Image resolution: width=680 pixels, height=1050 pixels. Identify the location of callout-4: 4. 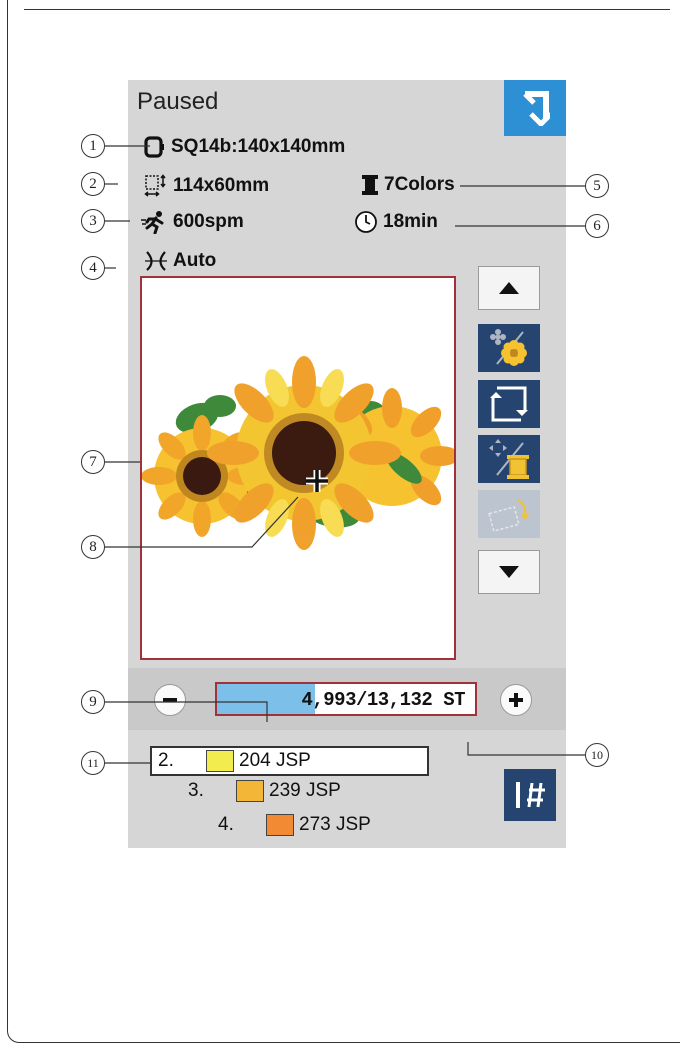
(93, 268).